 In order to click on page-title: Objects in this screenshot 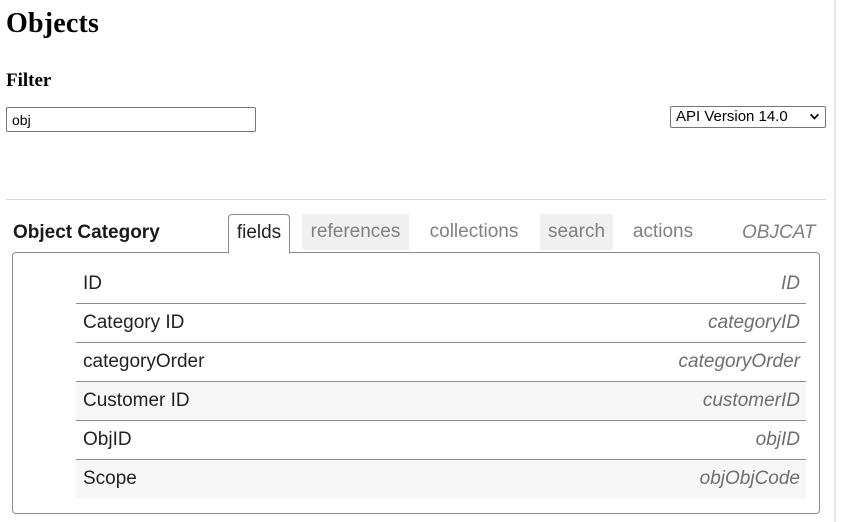, I will do `click(53, 23)`.